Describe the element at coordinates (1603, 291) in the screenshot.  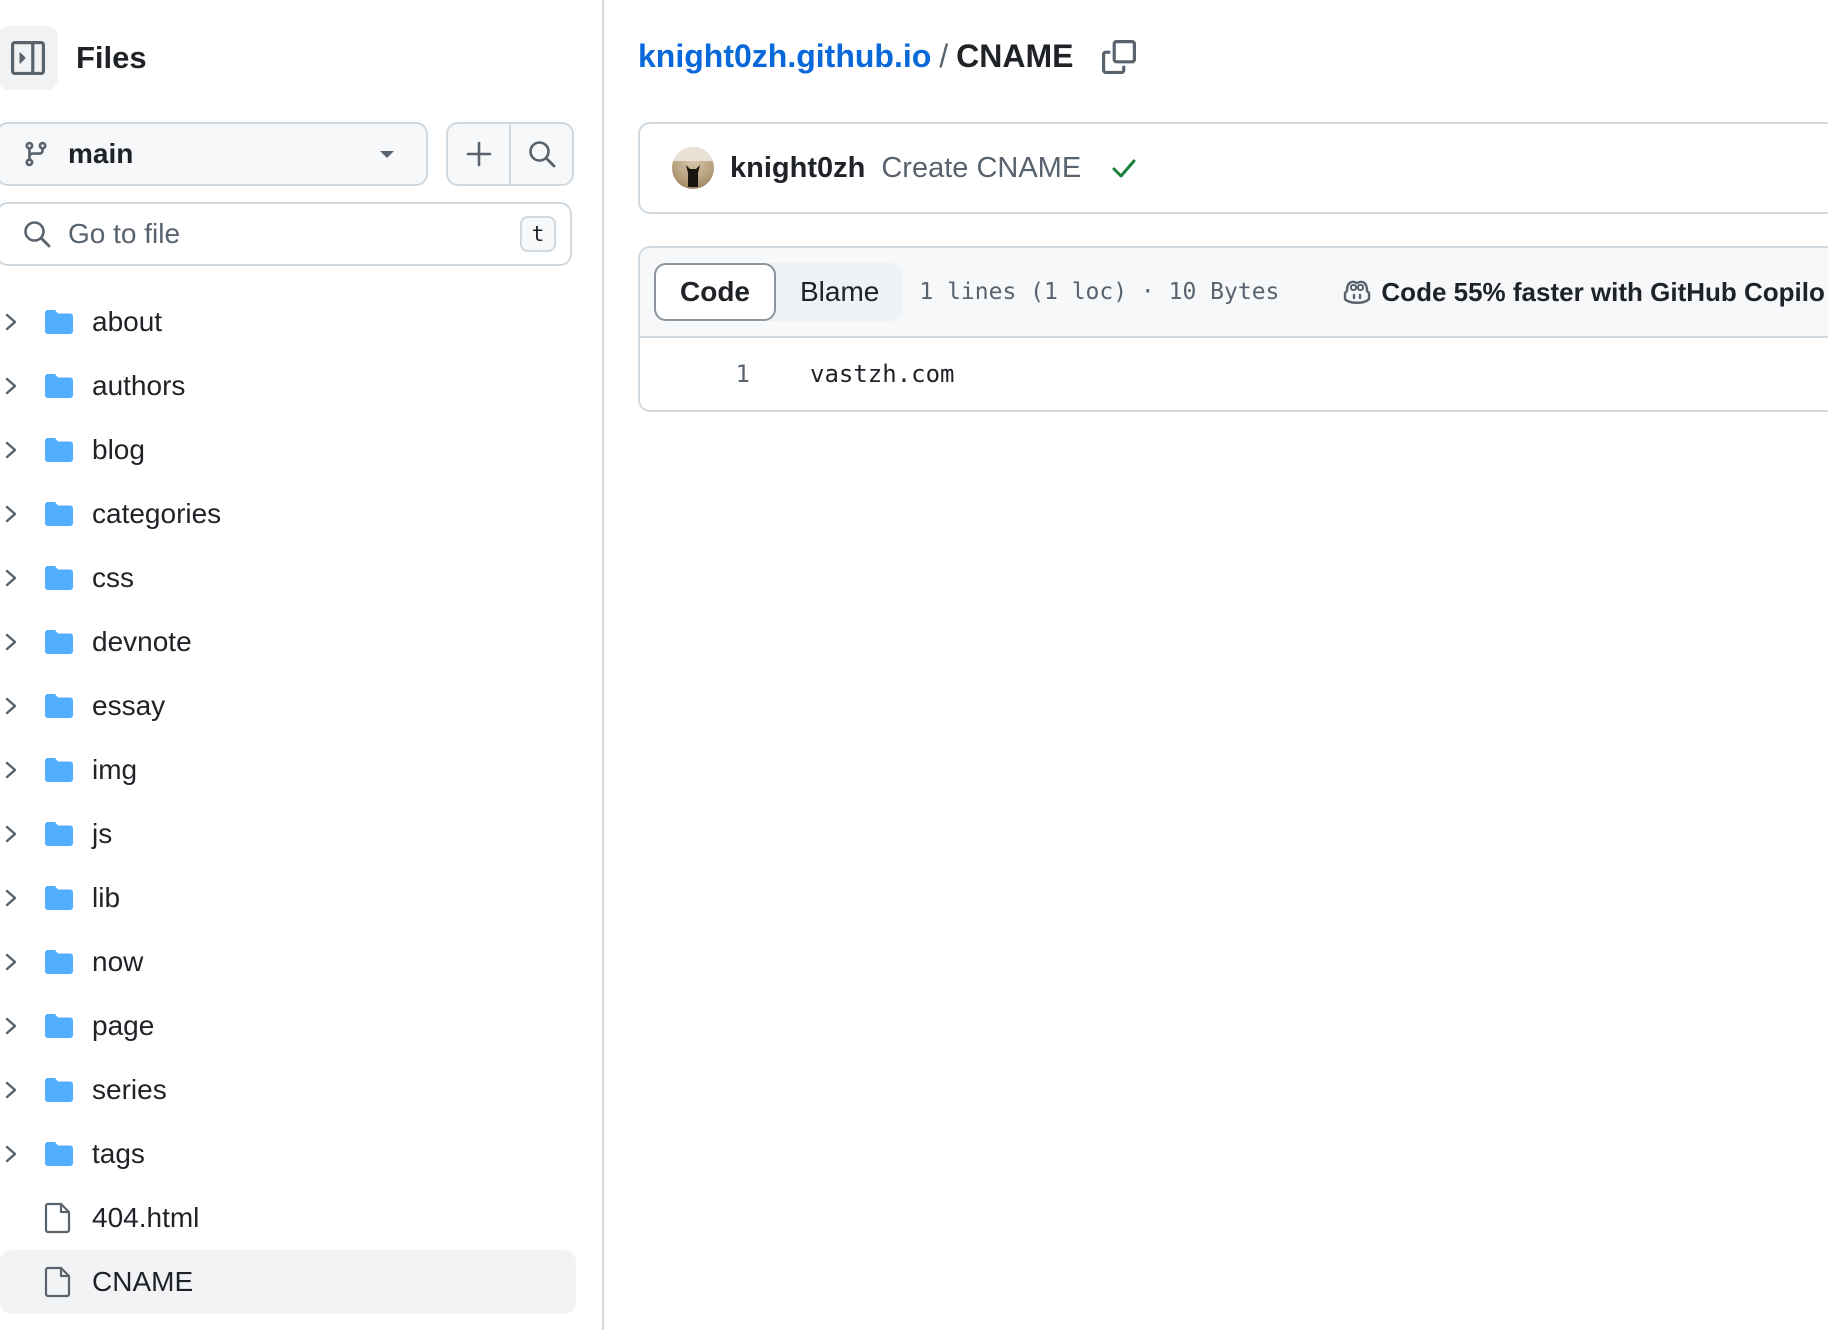
I see `copilot-promo-text: Code 55% faster with GitHub Copilo` at that location.